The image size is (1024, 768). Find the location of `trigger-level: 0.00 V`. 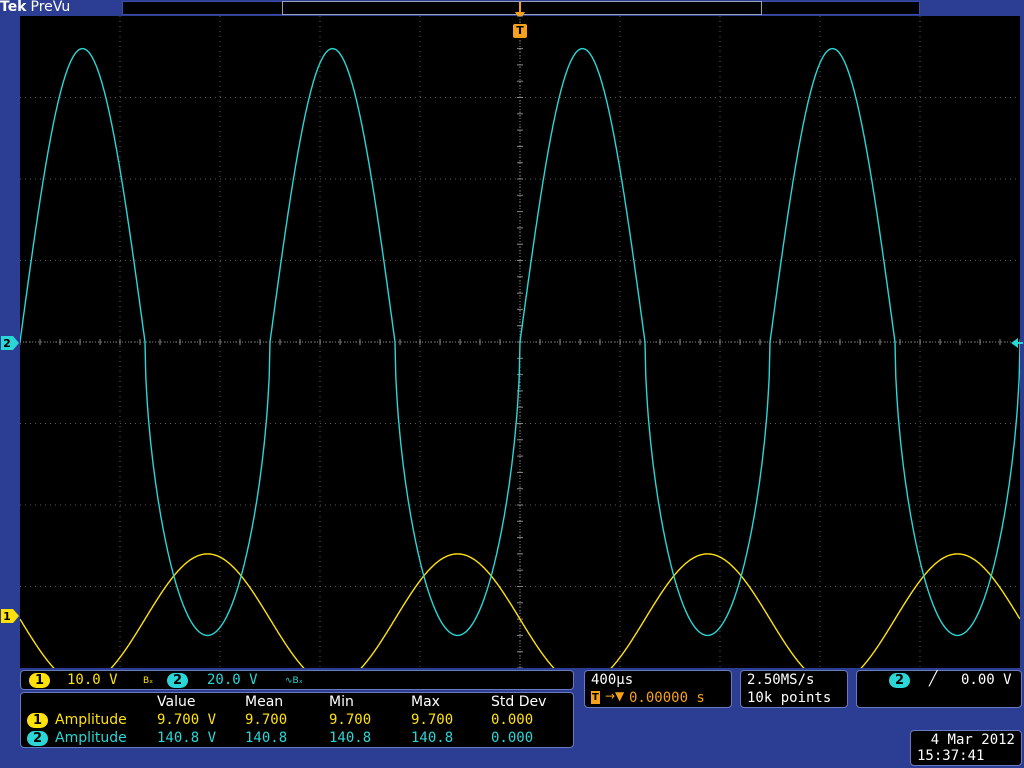

trigger-level: 0.00 V is located at coordinates (986, 680).